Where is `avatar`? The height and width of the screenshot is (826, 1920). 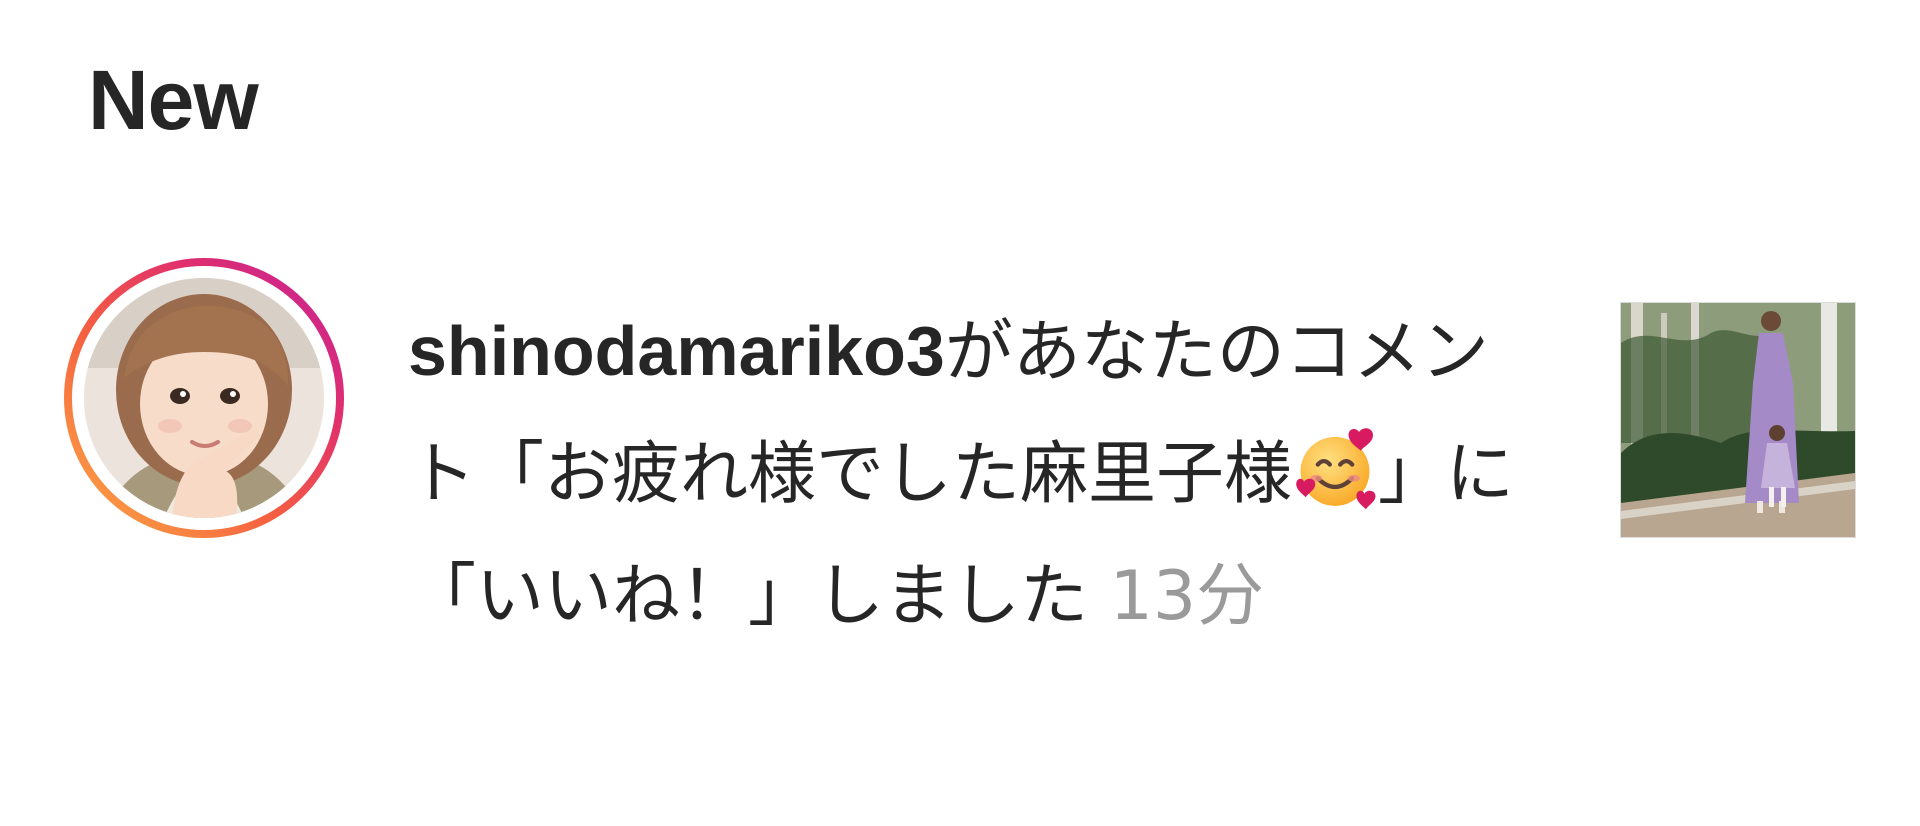 avatar is located at coordinates (204, 398).